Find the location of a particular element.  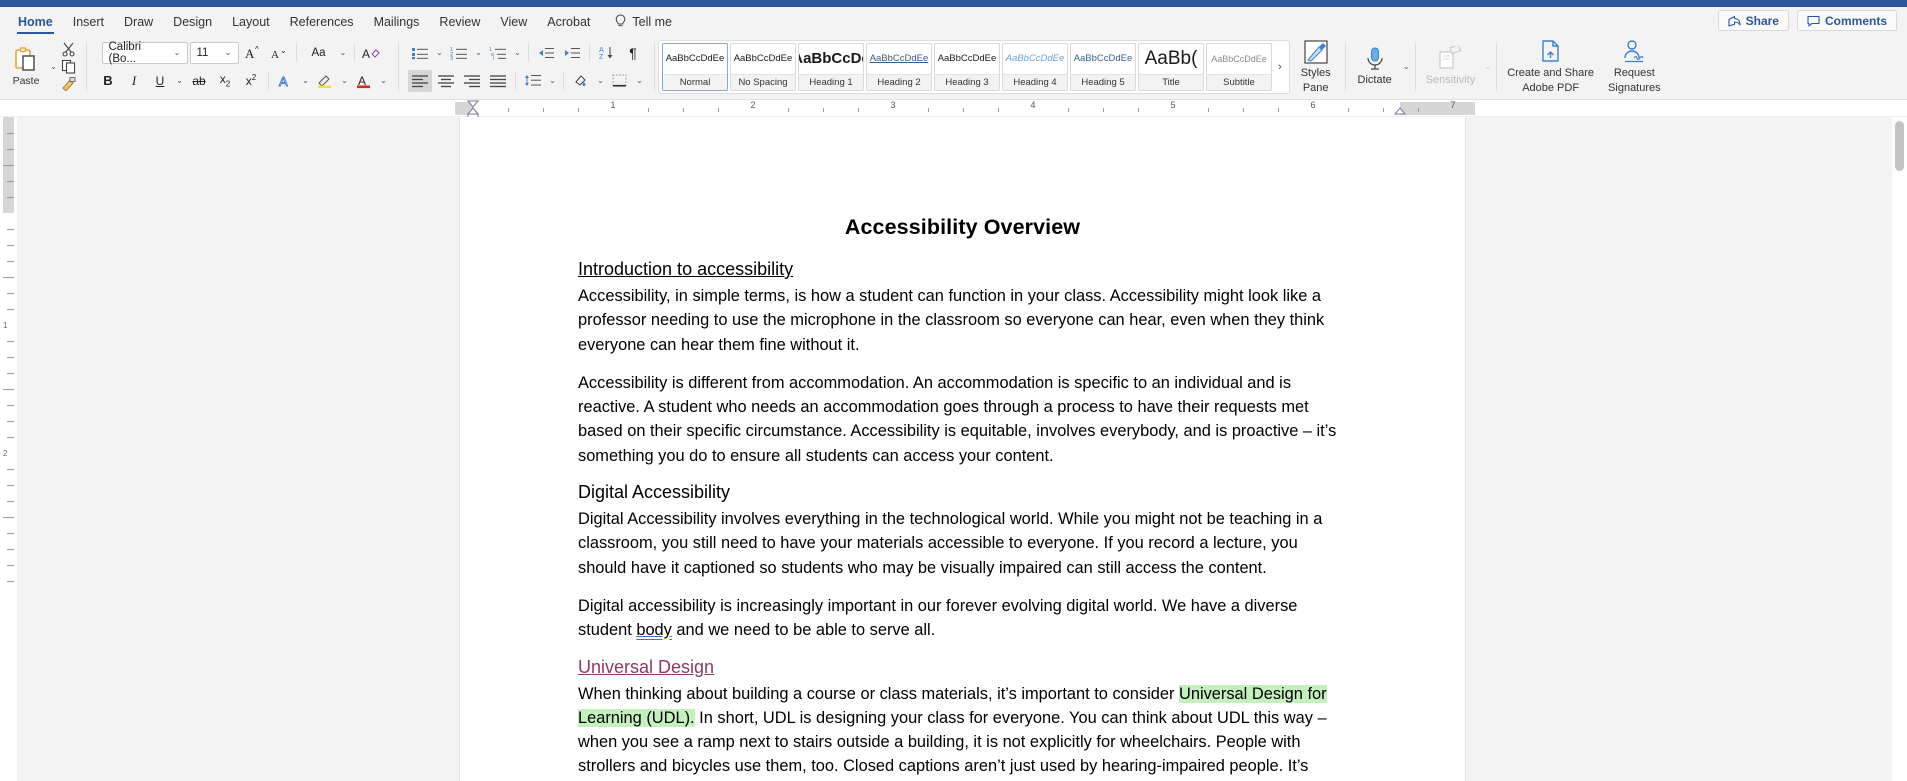

style-title: AaBb( Title is located at coordinates (1171, 66).